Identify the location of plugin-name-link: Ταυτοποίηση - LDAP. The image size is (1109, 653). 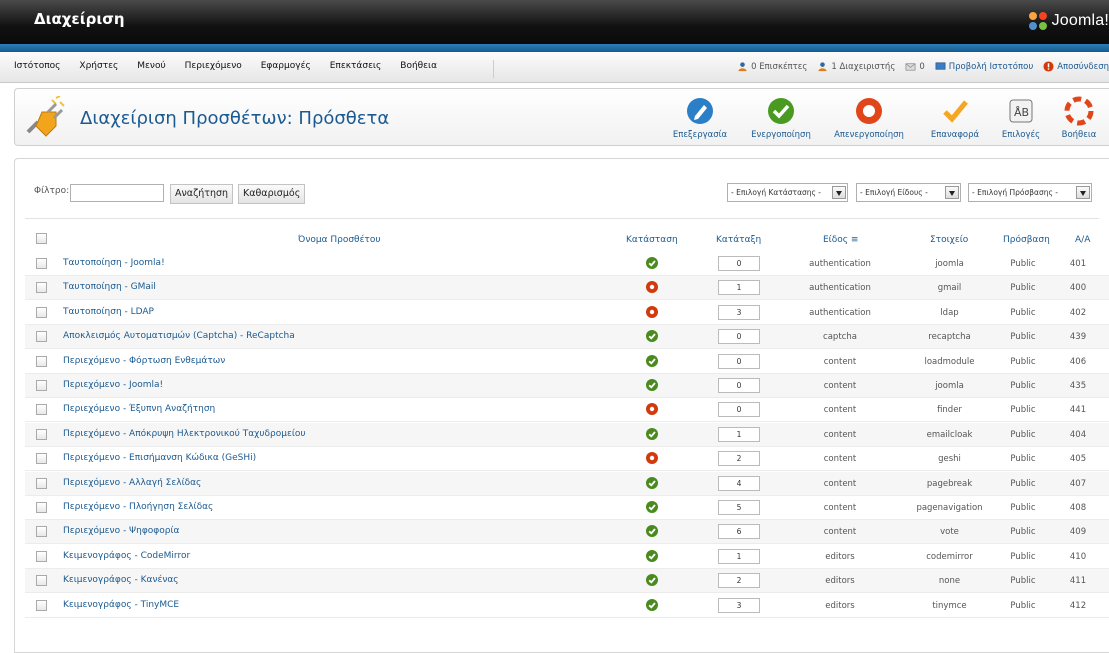
(108, 312).